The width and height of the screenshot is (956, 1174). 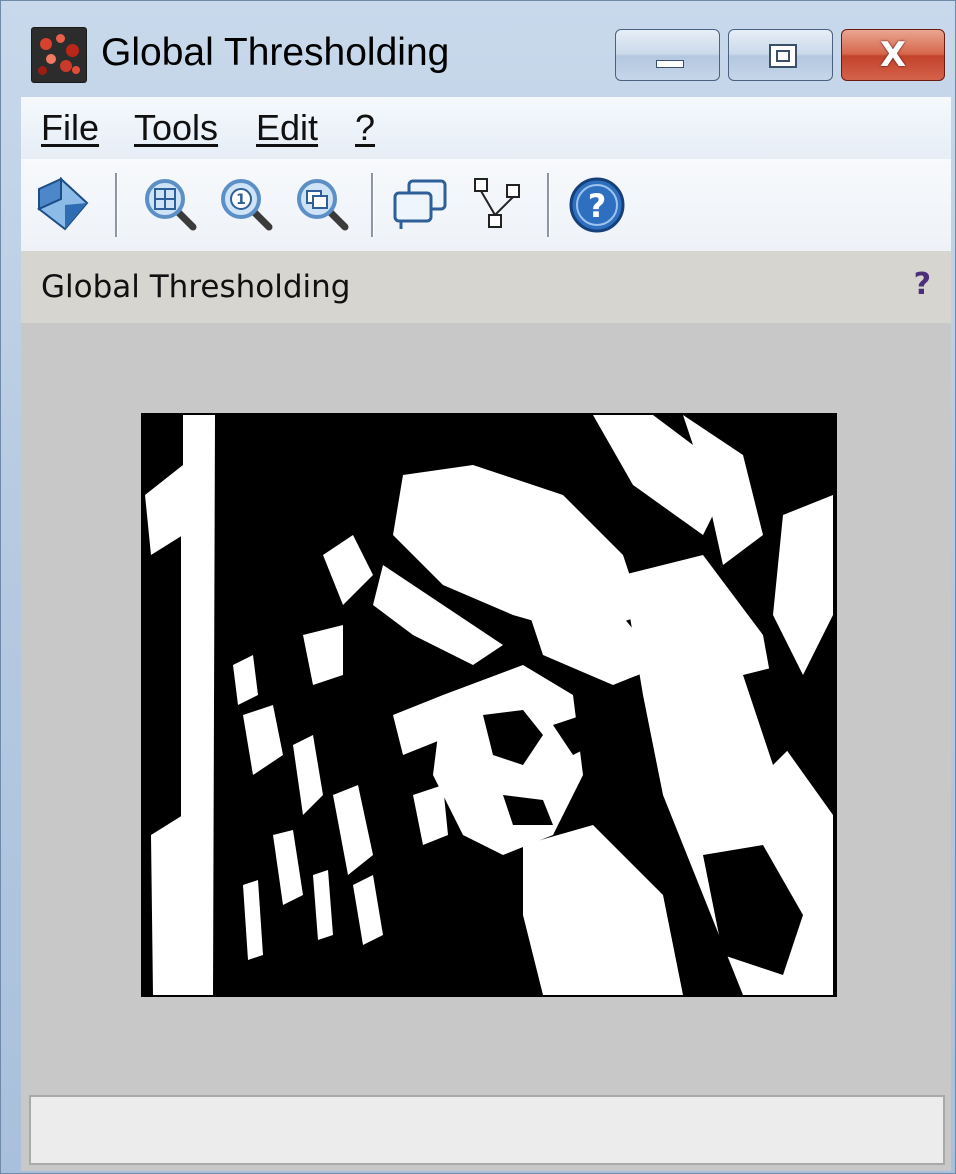 I want to click on zoom-fit-icon, so click(x=323, y=205).